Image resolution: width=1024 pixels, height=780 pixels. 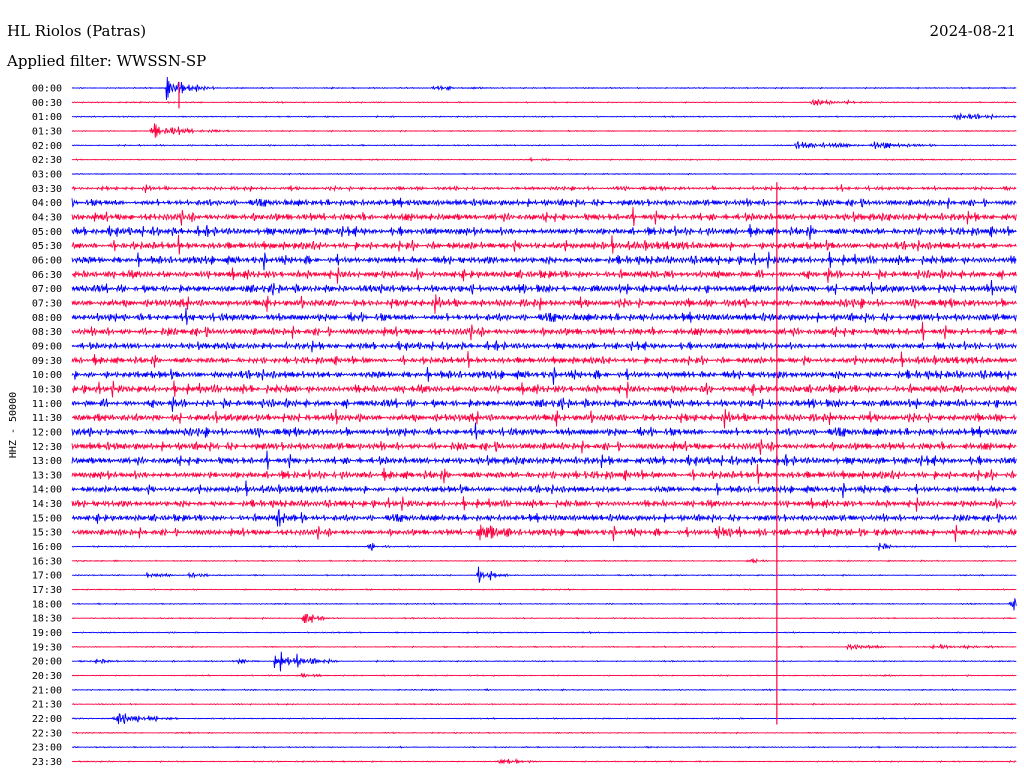 I want to click on row-label: 19:30, so click(x=47, y=647).